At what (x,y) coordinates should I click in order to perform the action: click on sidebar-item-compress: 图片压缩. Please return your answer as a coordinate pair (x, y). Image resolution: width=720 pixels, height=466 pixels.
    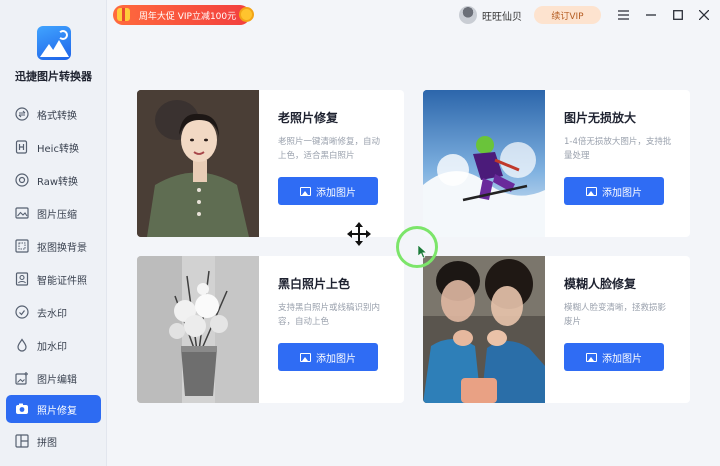
    Looking at the image, I should click on (53, 213).